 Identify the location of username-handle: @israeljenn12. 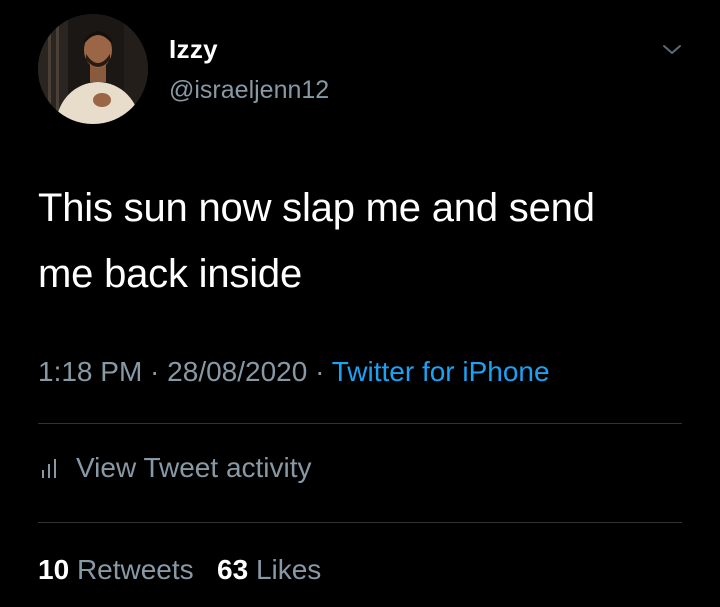
(249, 90).